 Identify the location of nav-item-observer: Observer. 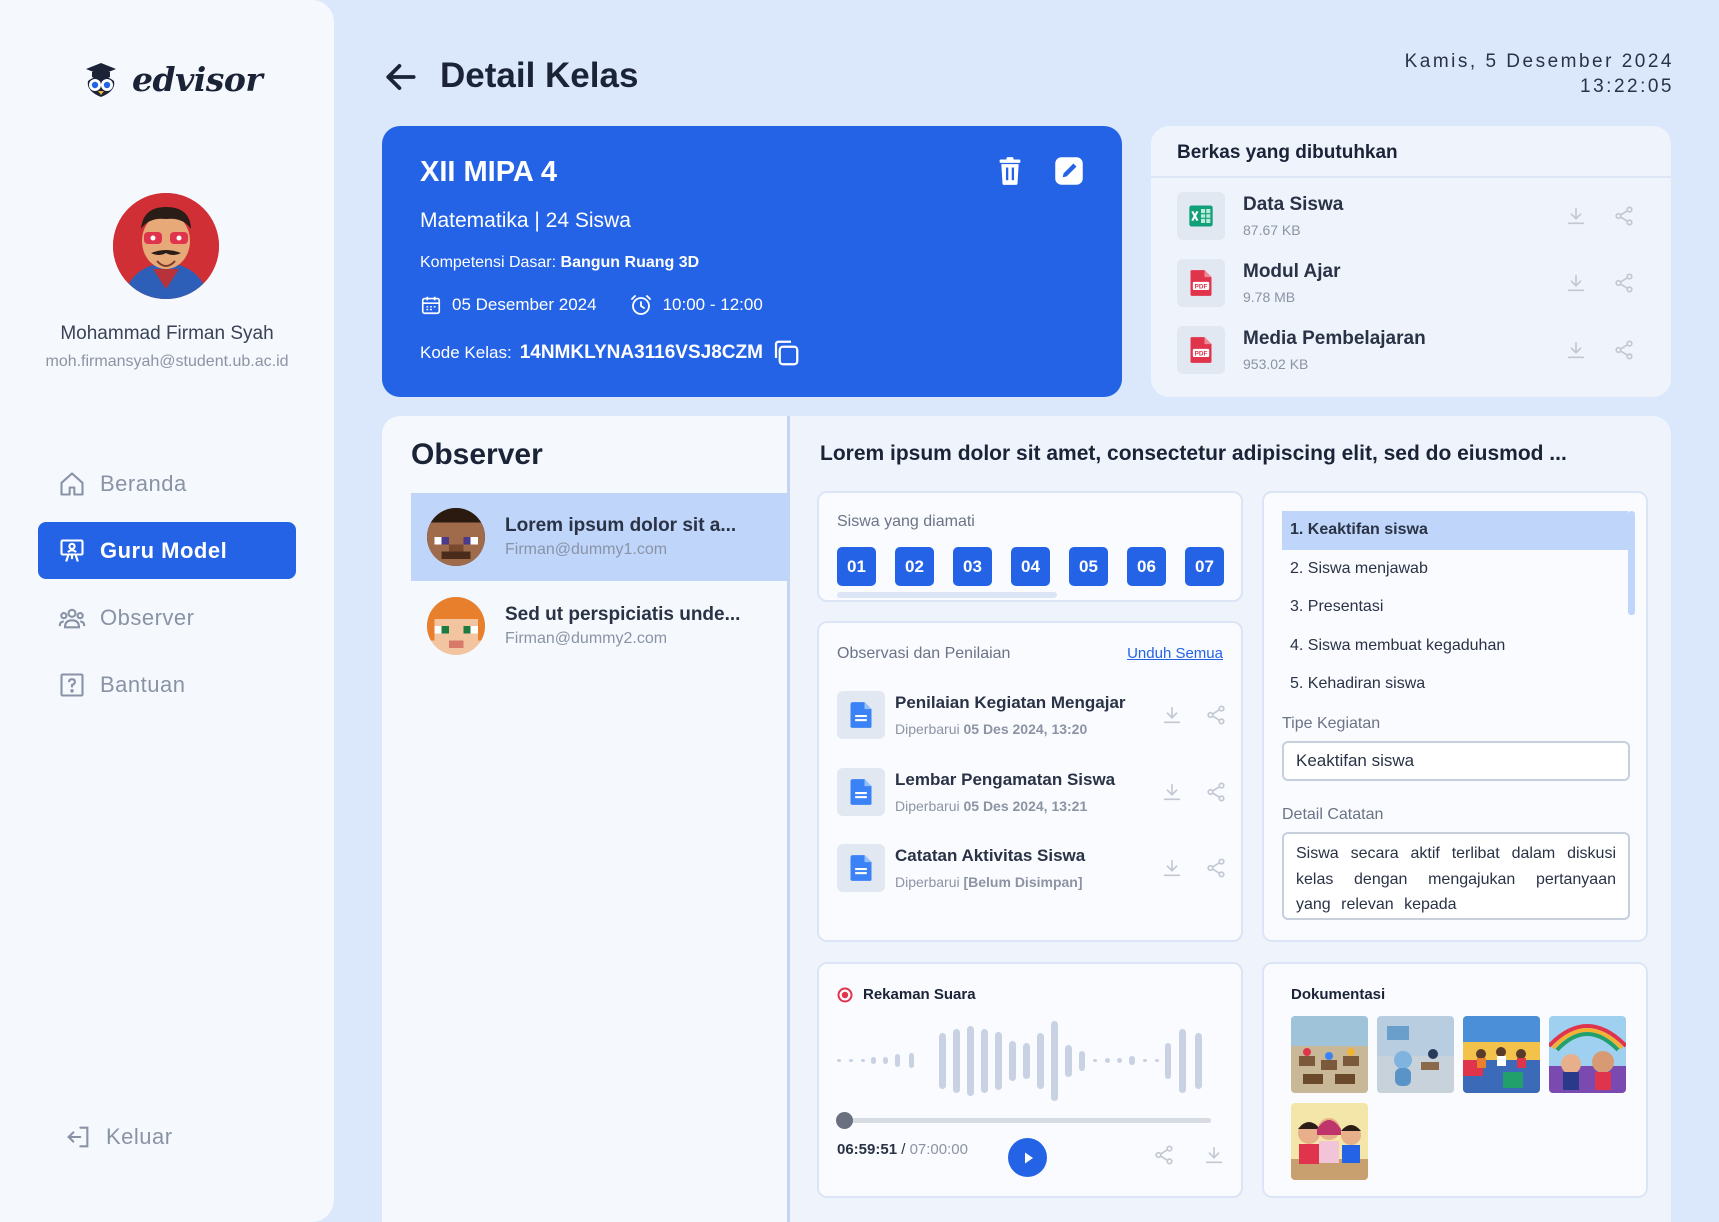
(167, 617).